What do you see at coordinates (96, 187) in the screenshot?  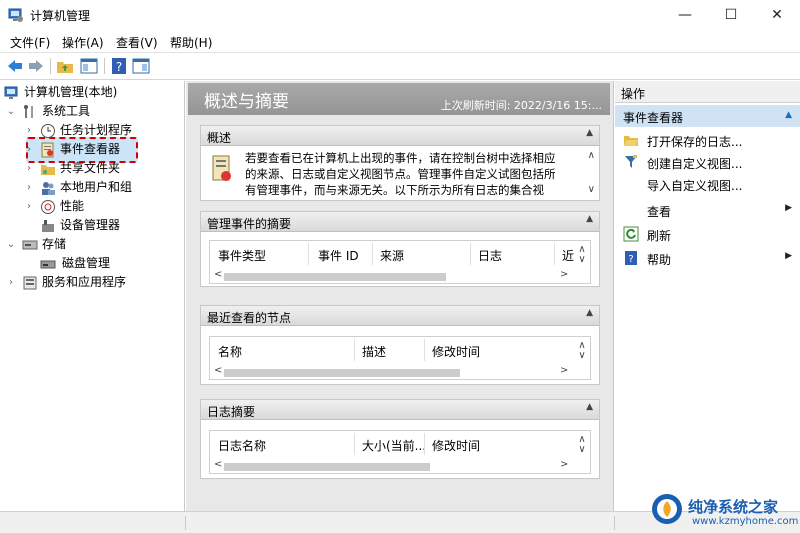 I see `tree-label: 本地用户和组` at bounding box center [96, 187].